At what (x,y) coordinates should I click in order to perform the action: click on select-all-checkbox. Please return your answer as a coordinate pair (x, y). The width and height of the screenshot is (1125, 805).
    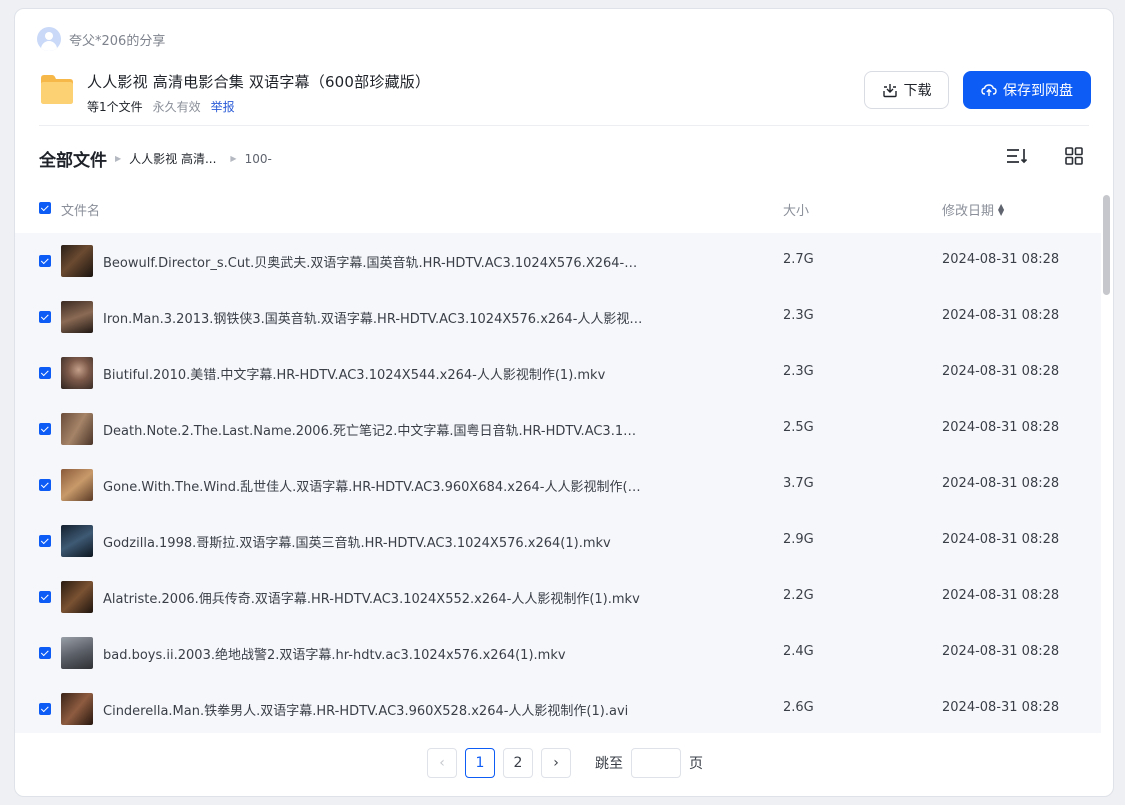
    Looking at the image, I should click on (45, 208).